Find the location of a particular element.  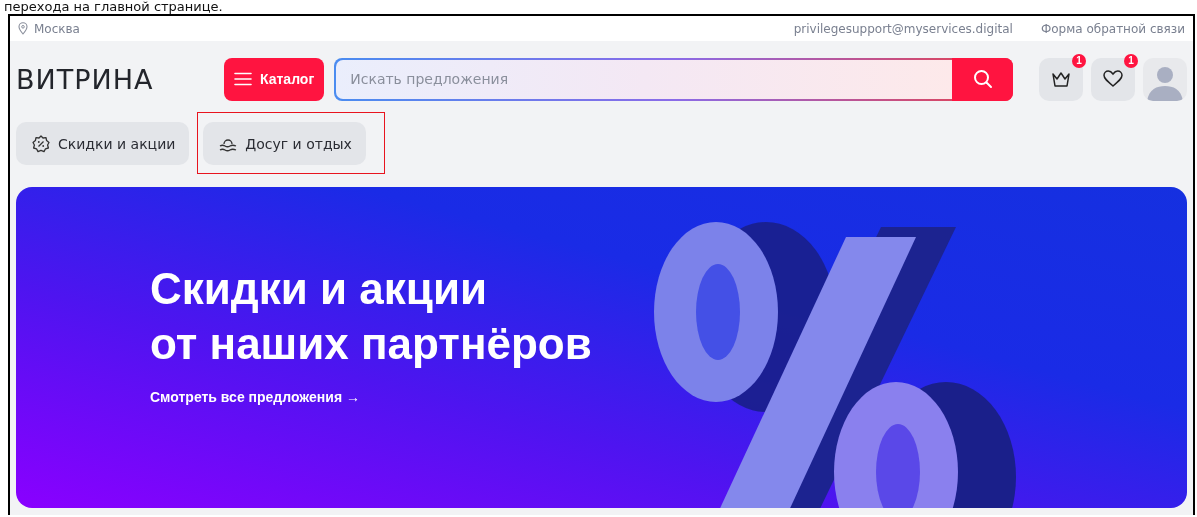

search-icon is located at coordinates (982, 79).